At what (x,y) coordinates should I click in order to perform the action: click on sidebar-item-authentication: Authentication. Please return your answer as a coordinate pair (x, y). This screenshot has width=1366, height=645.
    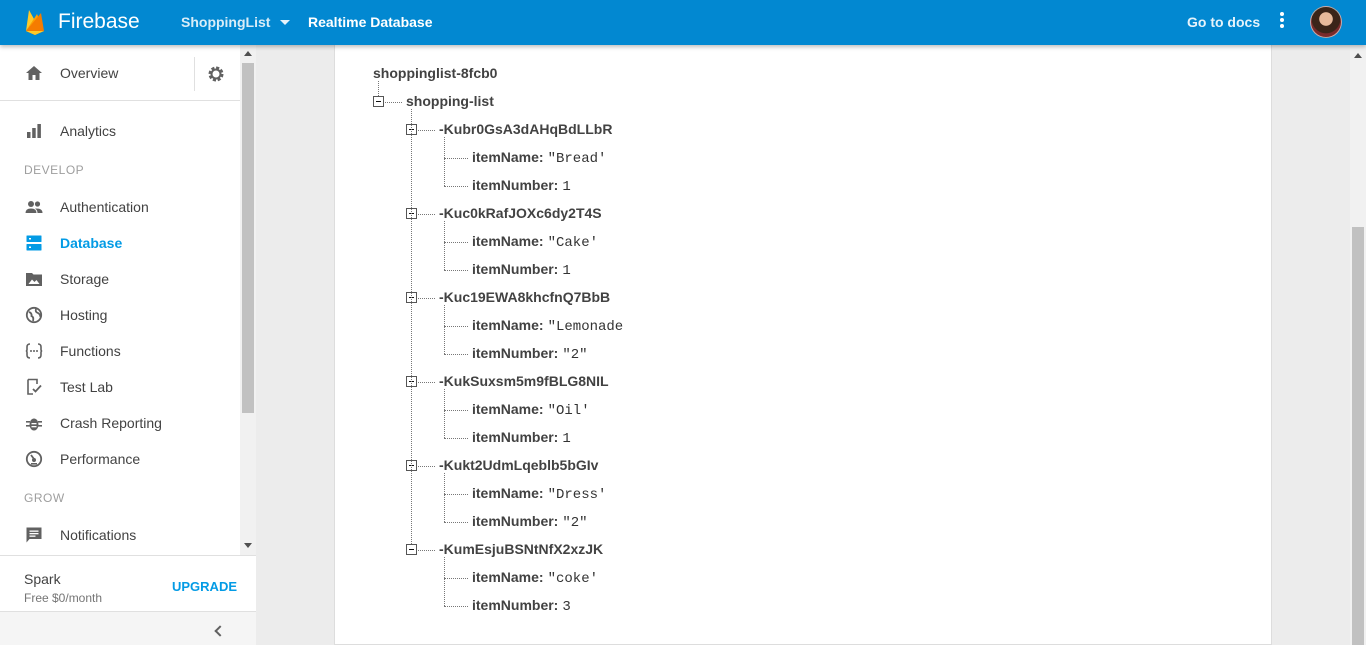
    Looking at the image, I should click on (120, 207).